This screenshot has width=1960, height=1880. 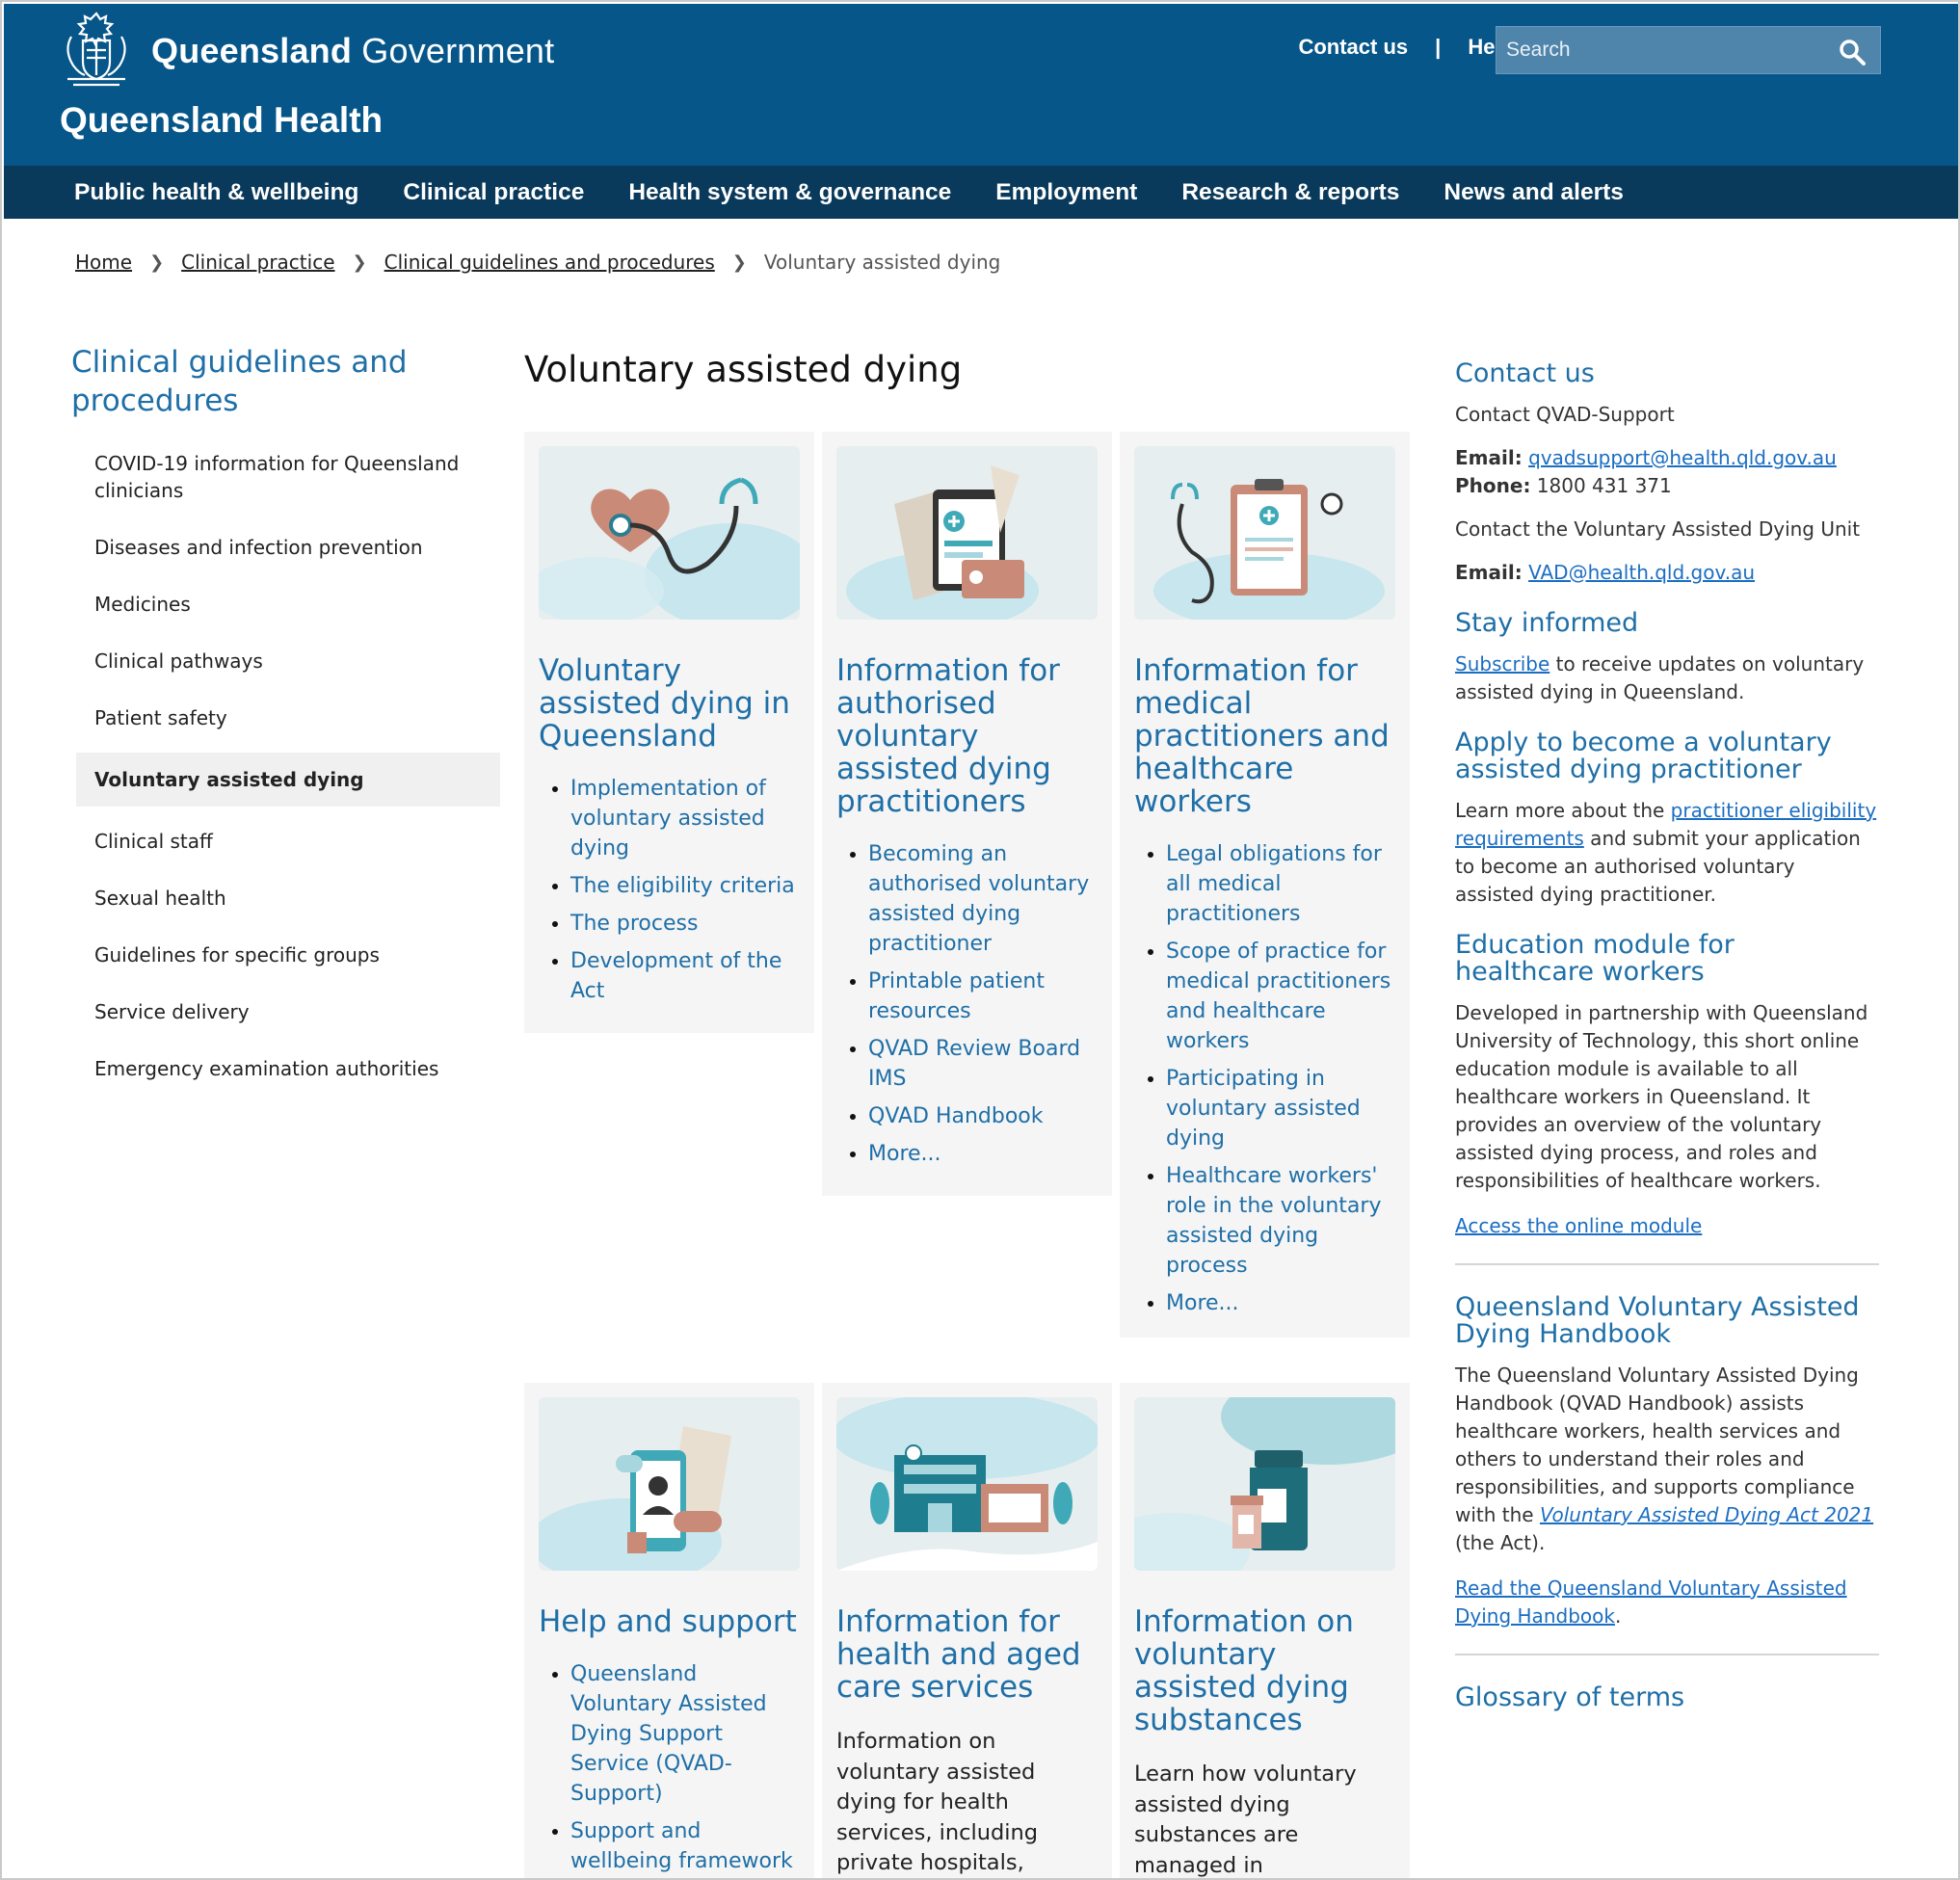 I want to click on gov-name: Queensland Government, so click(x=352, y=51).